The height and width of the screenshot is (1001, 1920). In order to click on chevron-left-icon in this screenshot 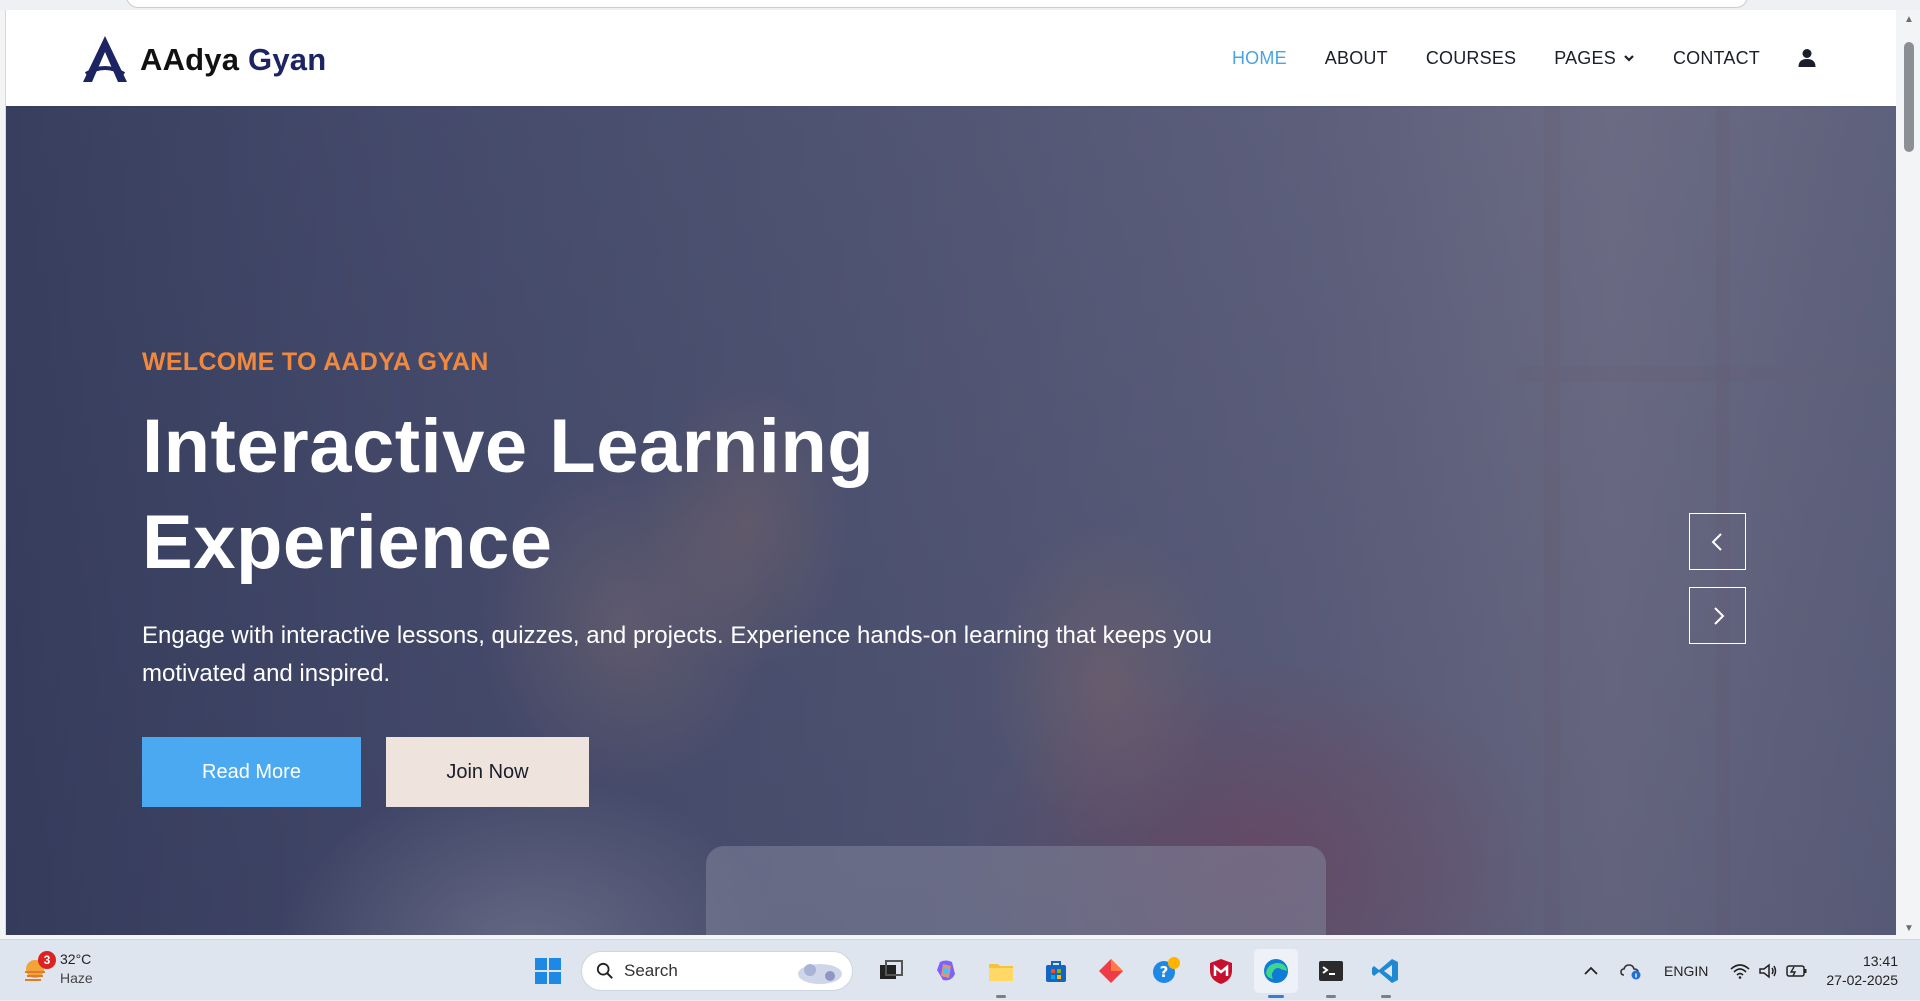, I will do `click(1716, 541)`.